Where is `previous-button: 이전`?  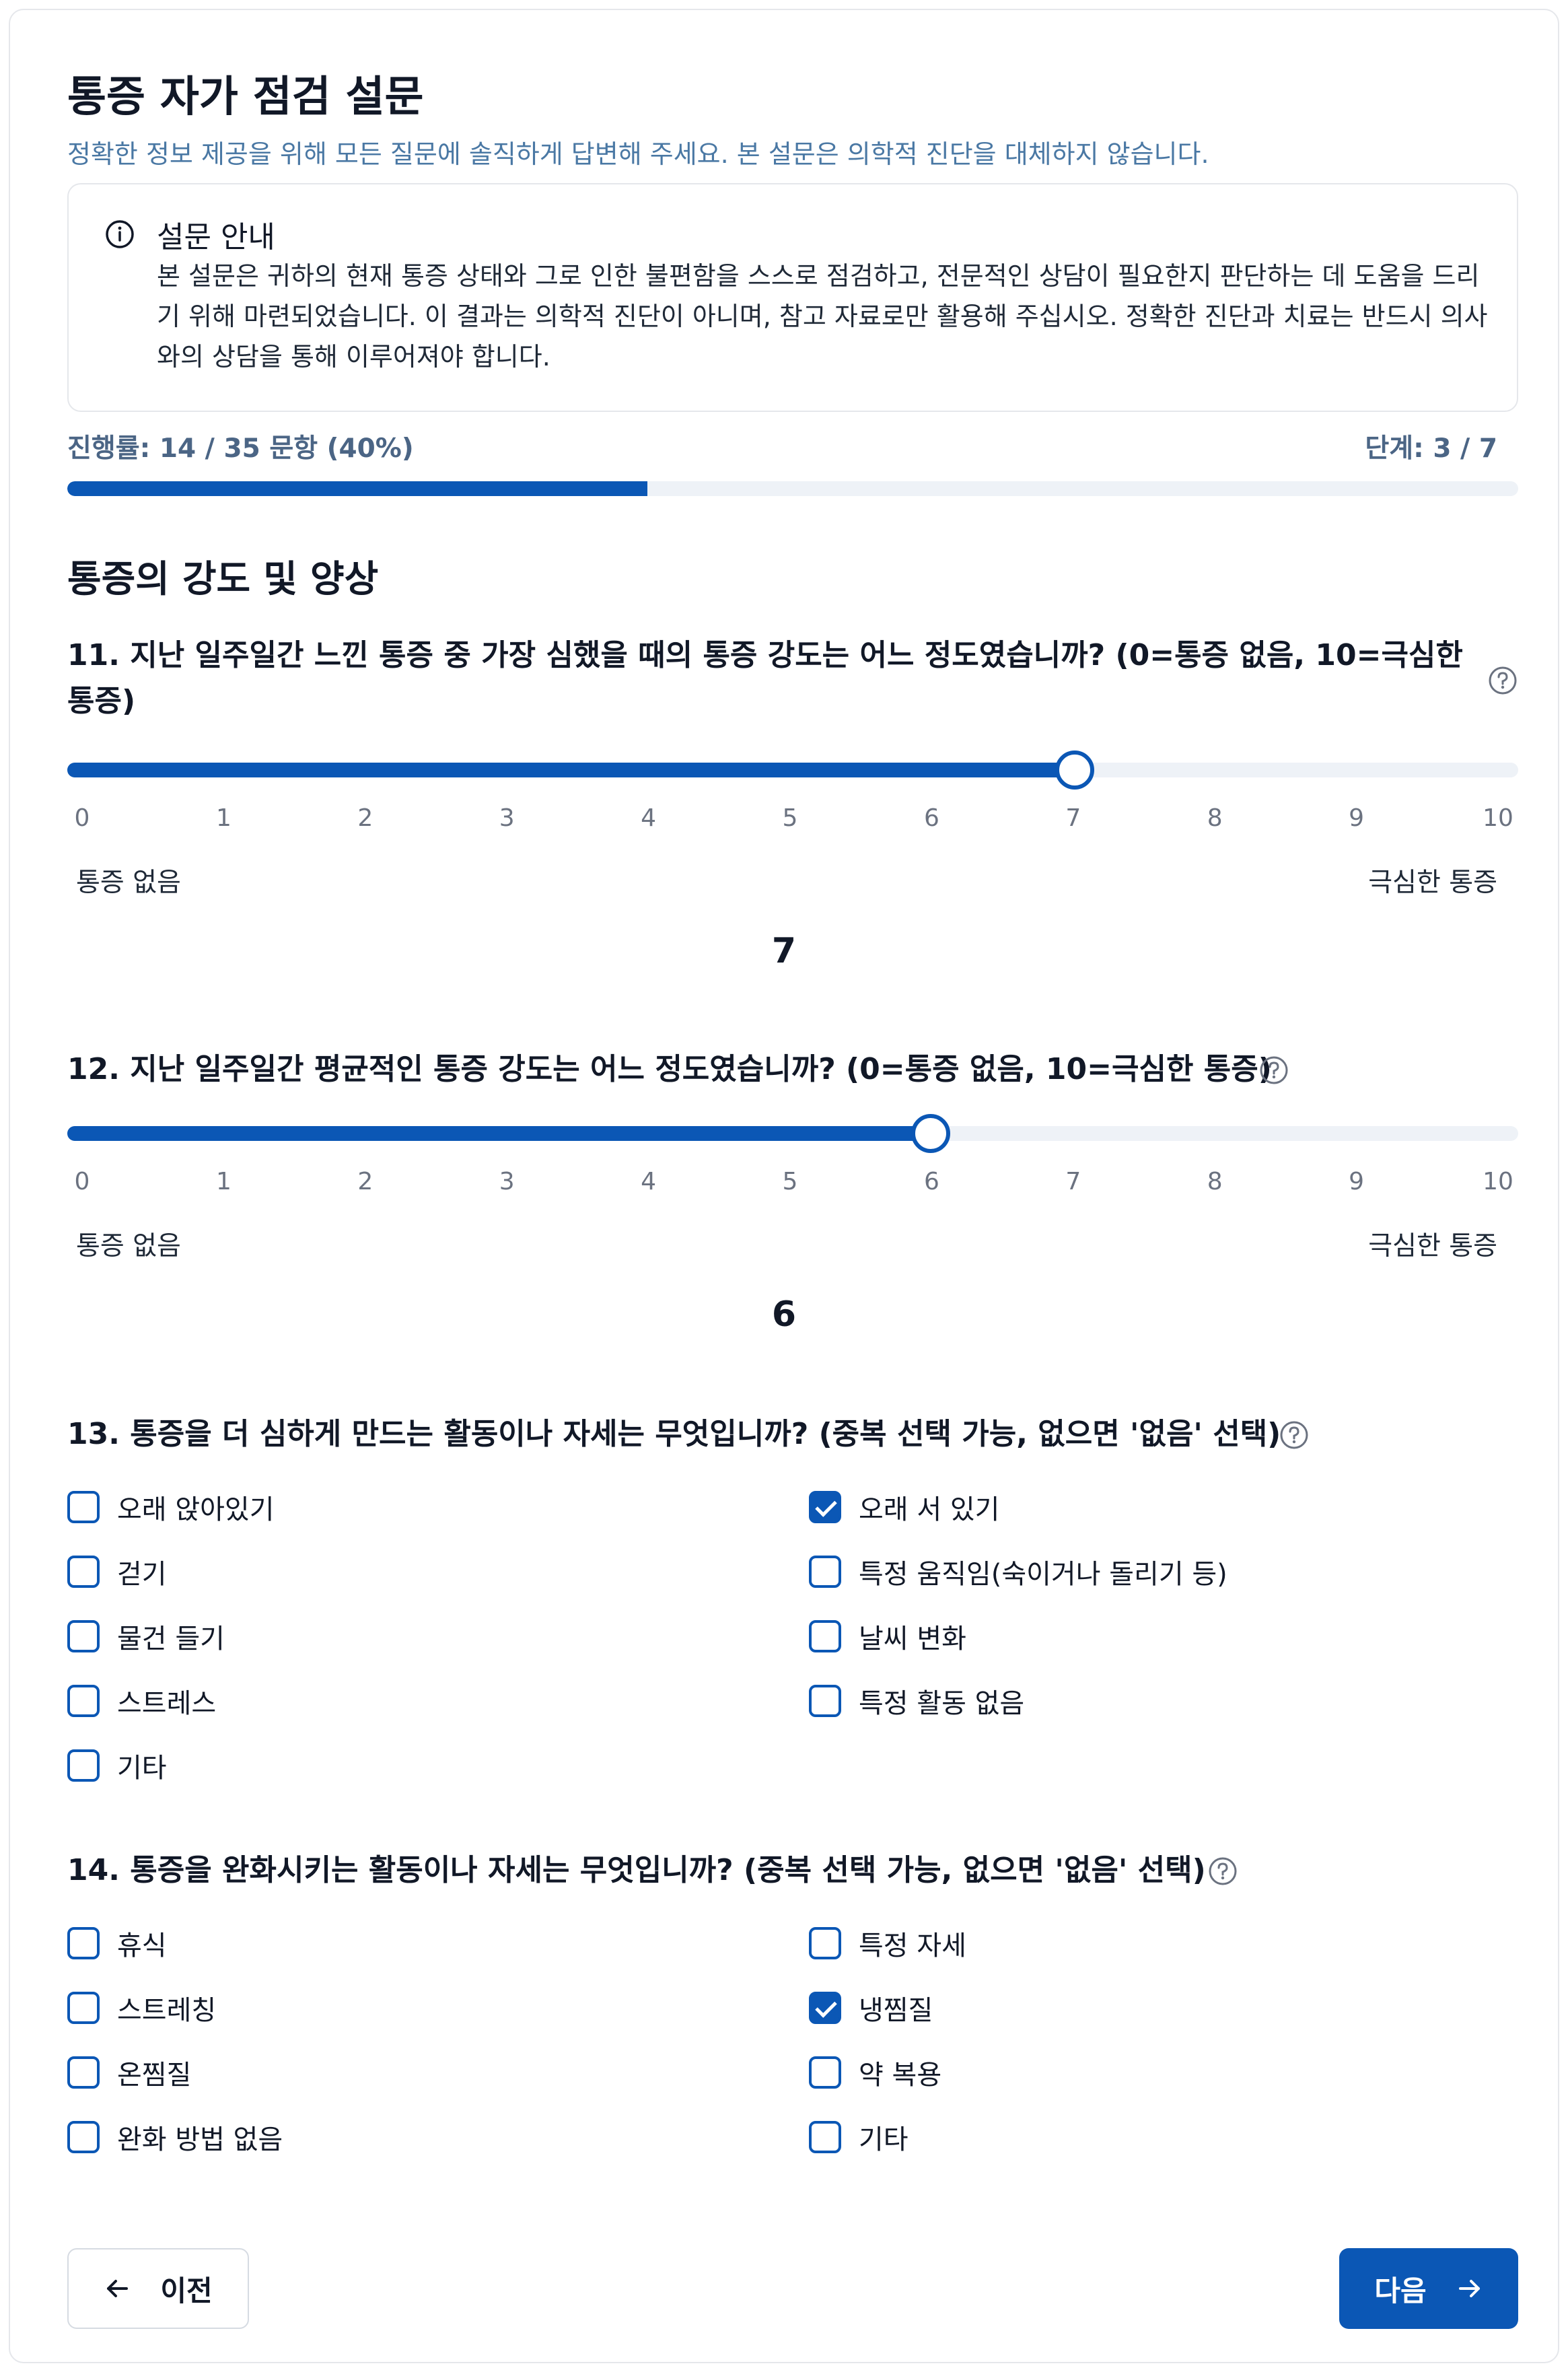
previous-button: 이전 is located at coordinates (158, 2288).